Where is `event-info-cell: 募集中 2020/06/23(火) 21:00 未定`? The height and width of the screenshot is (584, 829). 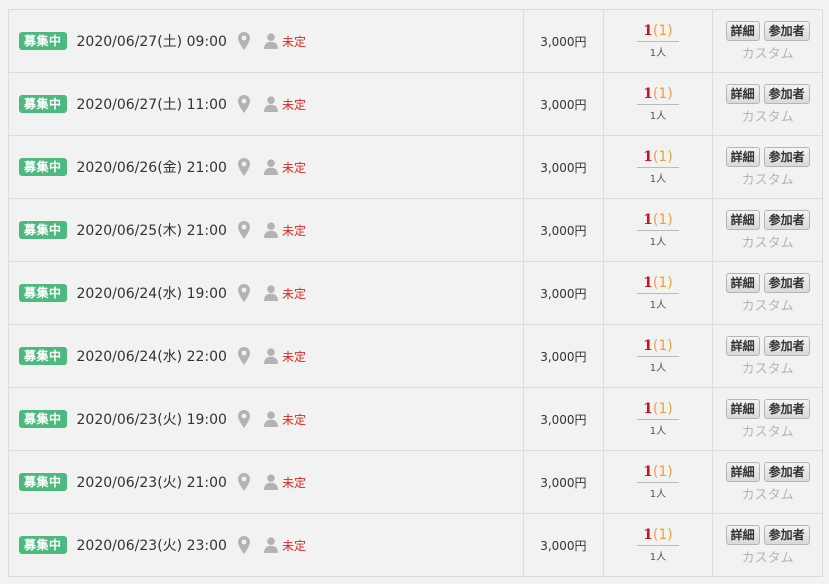
event-info-cell: 募集中 2020/06/23(火) 21:00 未定 is located at coordinates (266, 482).